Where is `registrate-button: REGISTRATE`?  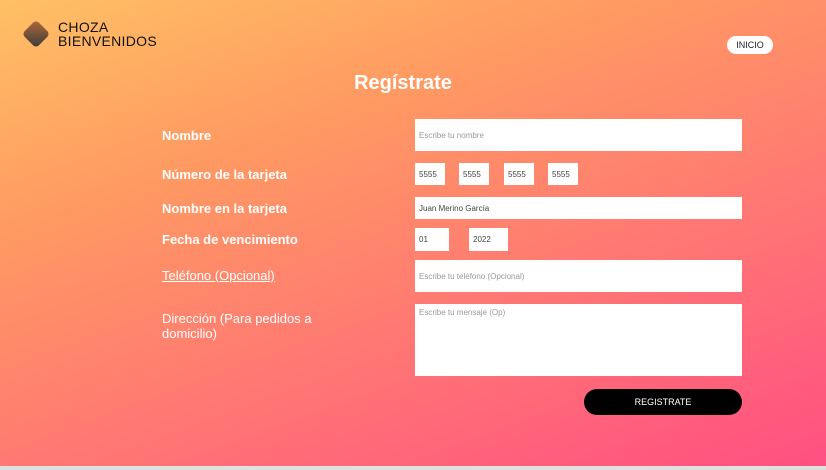 registrate-button: REGISTRATE is located at coordinates (663, 402).